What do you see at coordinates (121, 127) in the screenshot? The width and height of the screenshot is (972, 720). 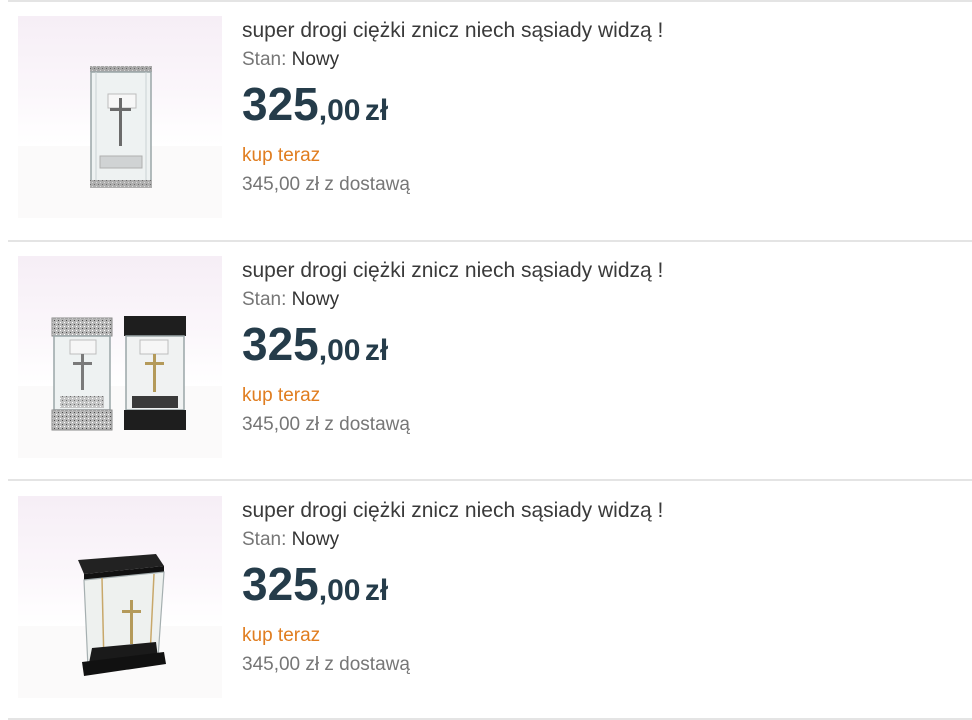 I see `glass-lantern-image` at bounding box center [121, 127].